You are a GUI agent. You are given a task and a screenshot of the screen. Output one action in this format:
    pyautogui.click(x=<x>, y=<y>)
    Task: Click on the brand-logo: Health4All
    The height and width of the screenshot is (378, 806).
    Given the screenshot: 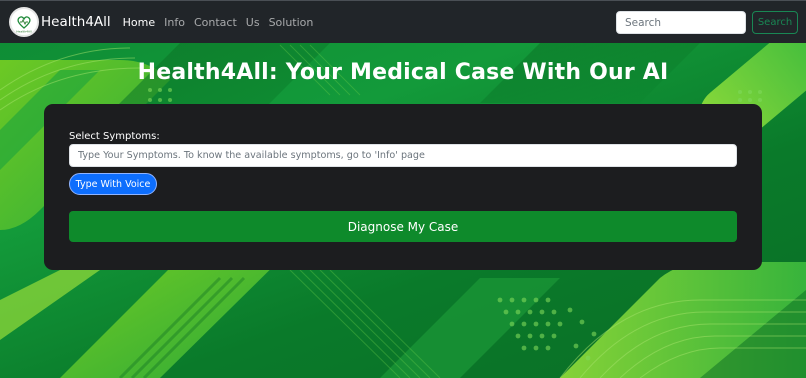 What is the action you would take?
    pyautogui.click(x=24, y=22)
    